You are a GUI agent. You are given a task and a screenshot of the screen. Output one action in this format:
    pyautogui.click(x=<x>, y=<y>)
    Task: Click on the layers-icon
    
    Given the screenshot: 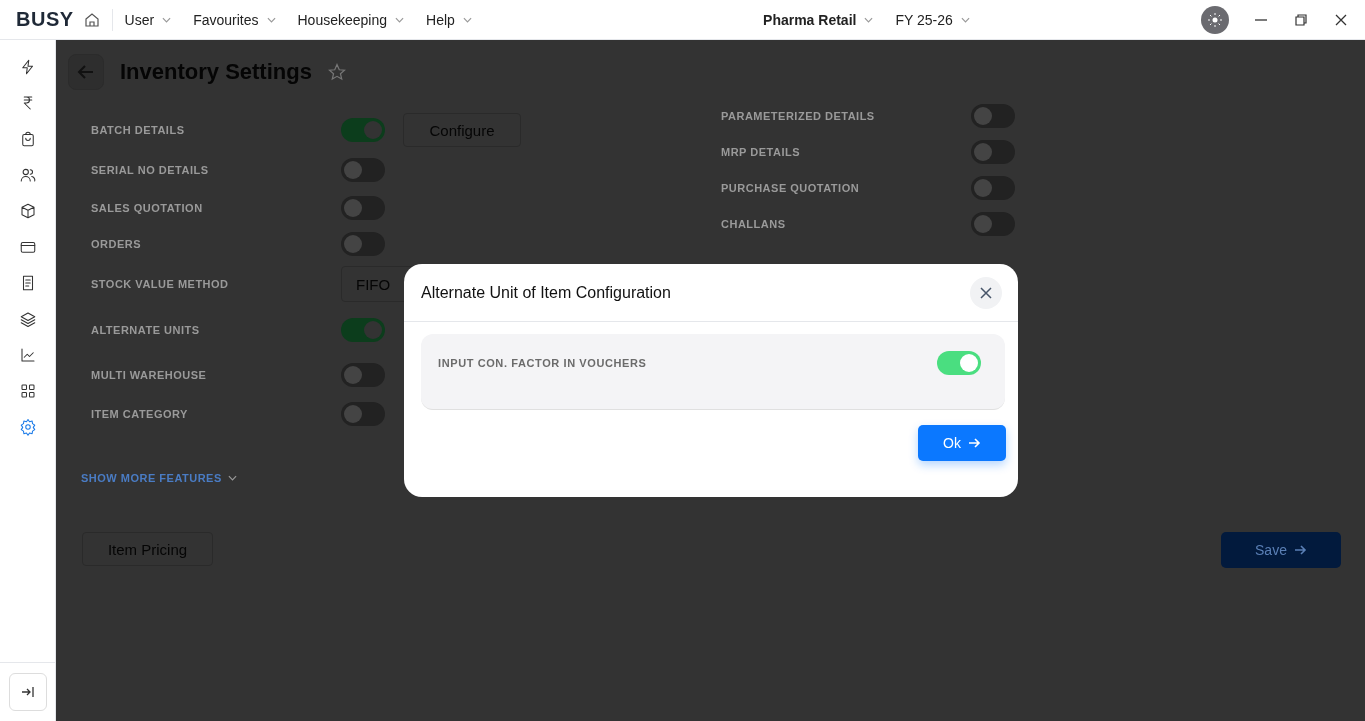 What is the action you would take?
    pyautogui.click(x=27, y=319)
    